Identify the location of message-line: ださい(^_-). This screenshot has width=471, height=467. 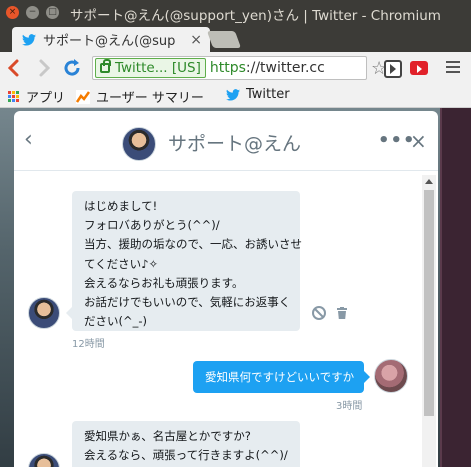
(116, 321).